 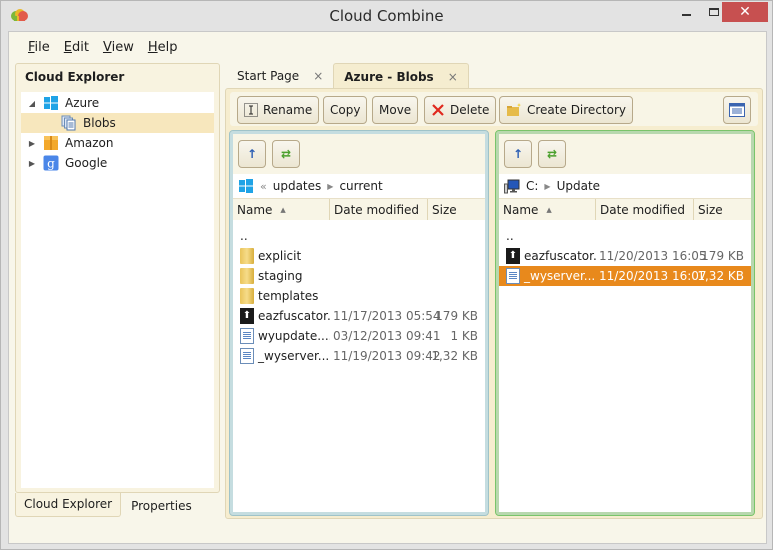 What do you see at coordinates (386, 16) in the screenshot?
I see `window-title: Cloud Combine` at bounding box center [386, 16].